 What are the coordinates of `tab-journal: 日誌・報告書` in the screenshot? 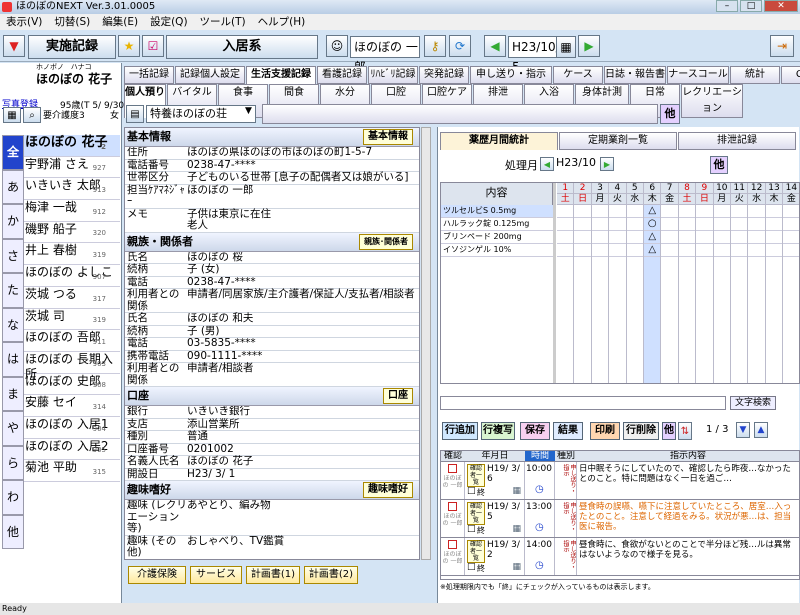 It's located at (635, 75).